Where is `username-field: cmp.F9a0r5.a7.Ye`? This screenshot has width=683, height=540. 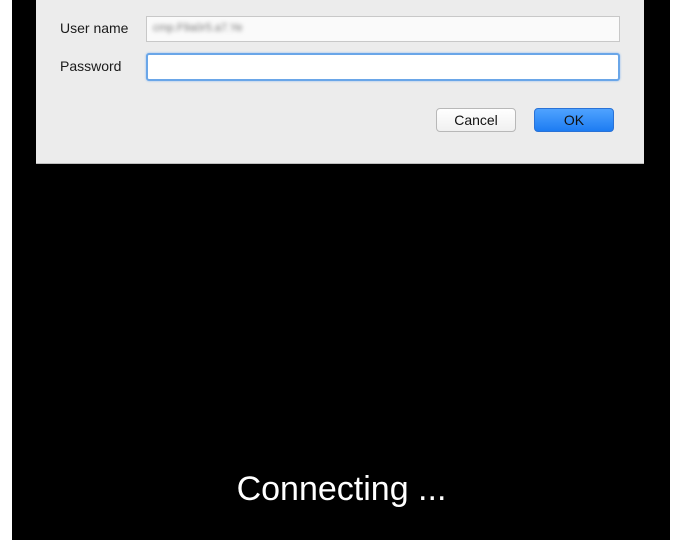
username-field: cmp.F9a0r5.a7.Ye is located at coordinates (383, 29).